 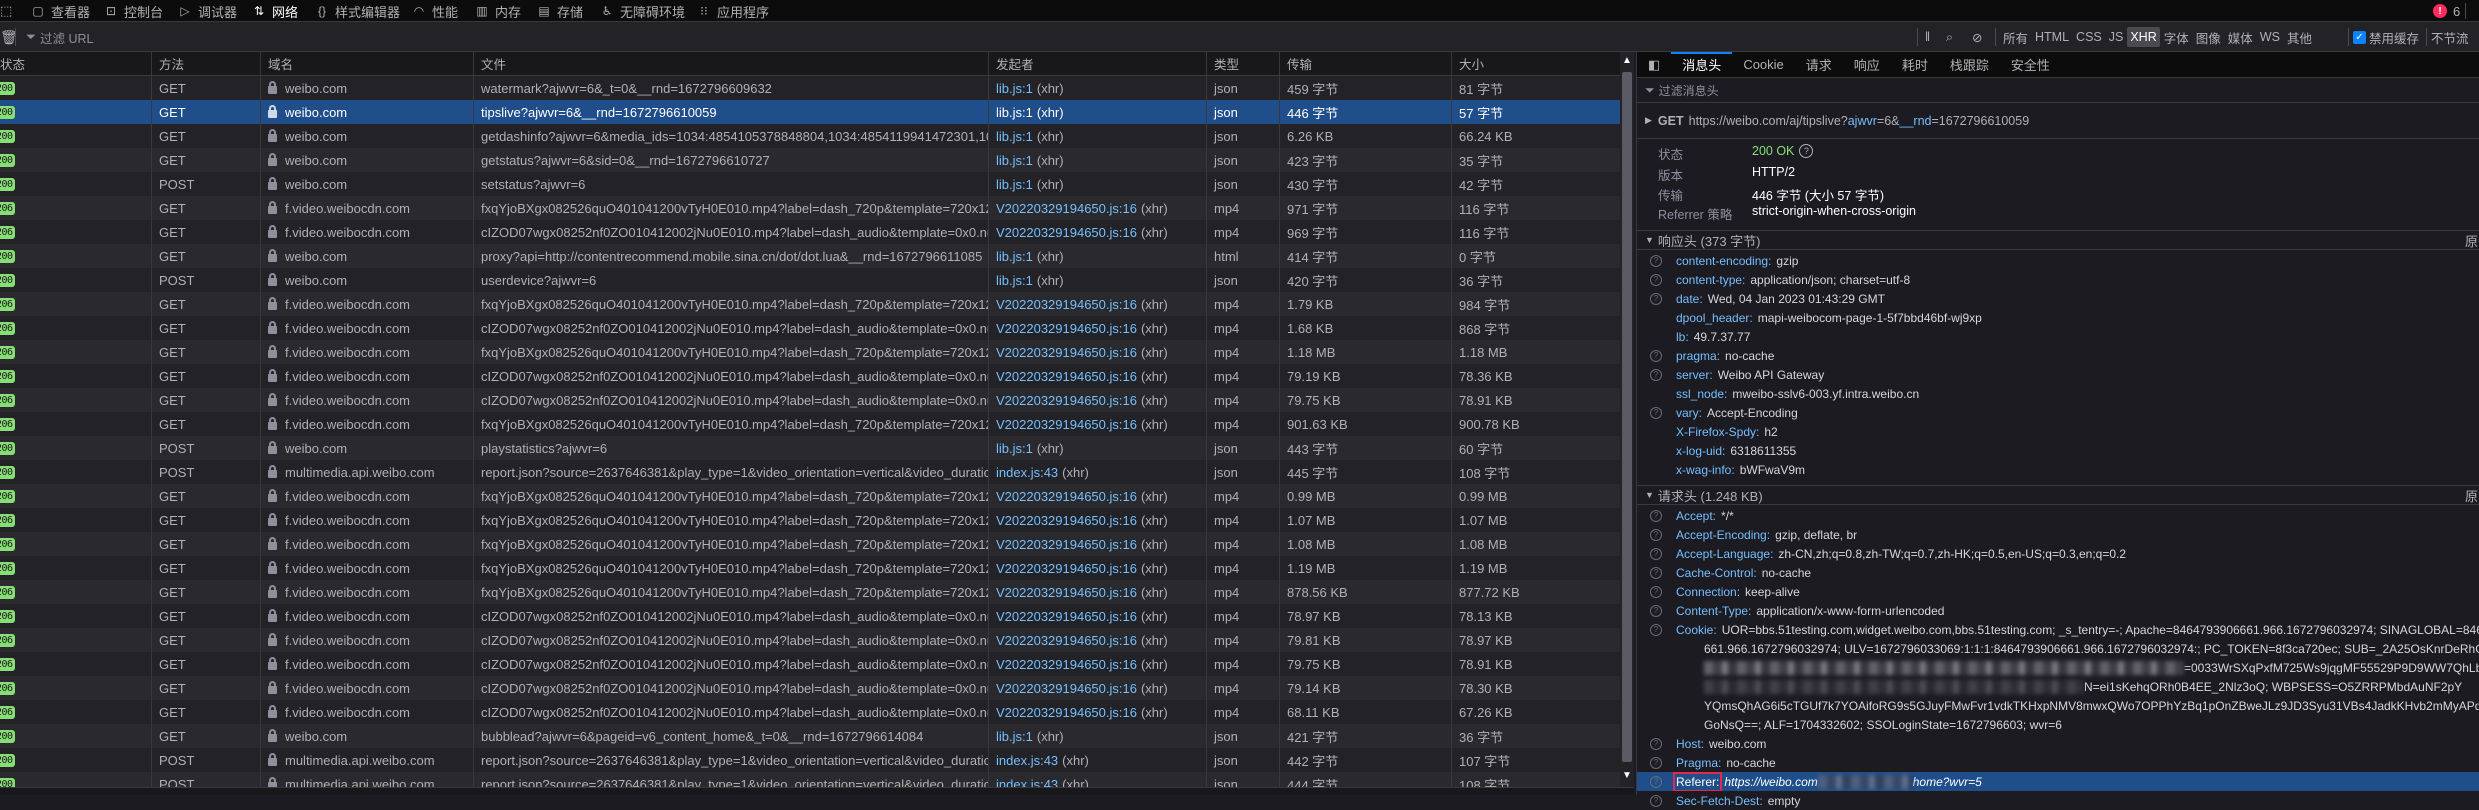 What do you see at coordinates (560, 11) in the screenshot?
I see `tab-storage: ▤ 存储` at bounding box center [560, 11].